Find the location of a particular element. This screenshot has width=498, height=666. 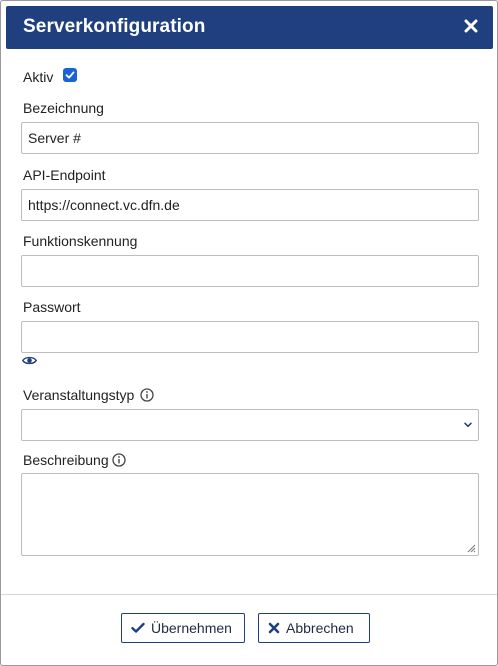

name-label: Bezeichnung is located at coordinates (63, 108).